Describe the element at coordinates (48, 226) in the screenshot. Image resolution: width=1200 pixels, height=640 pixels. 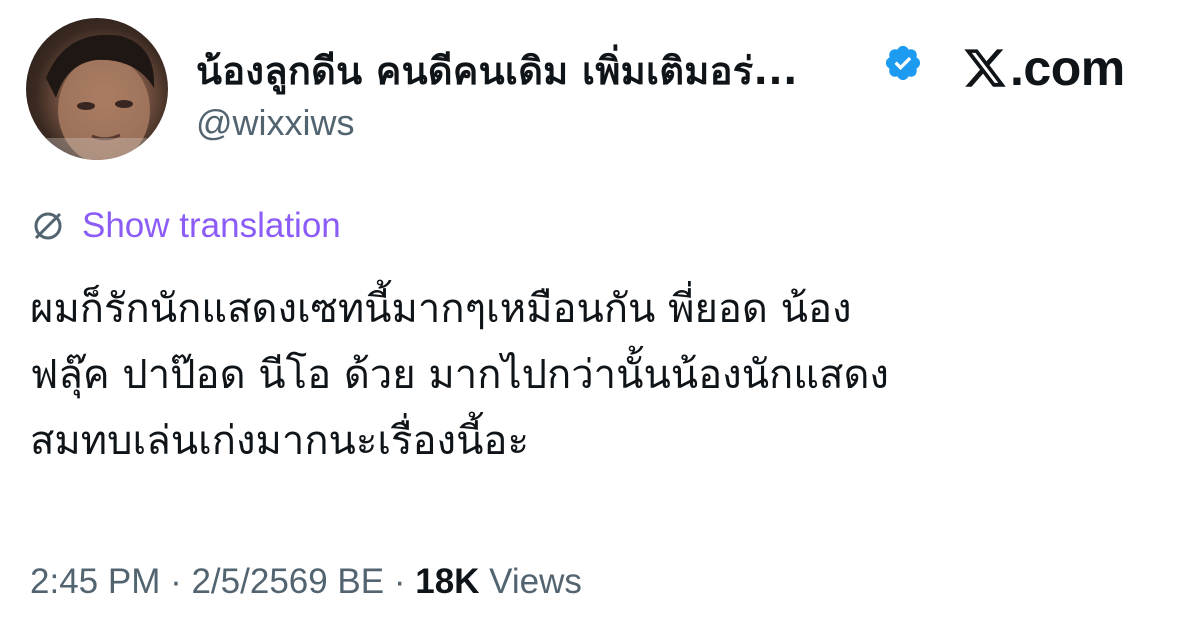
I see `globe-icon` at that location.